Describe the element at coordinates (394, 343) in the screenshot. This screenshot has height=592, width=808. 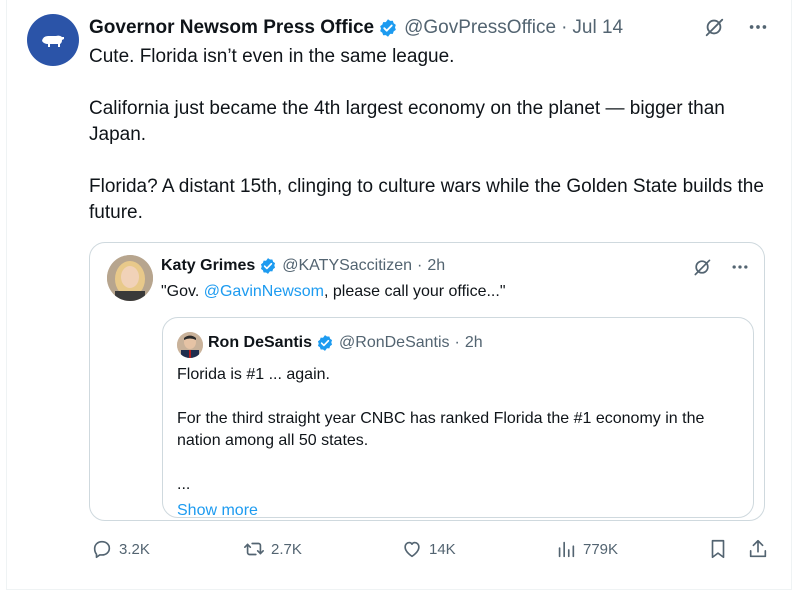
I see `author-handle: @RonDeSantis` at that location.